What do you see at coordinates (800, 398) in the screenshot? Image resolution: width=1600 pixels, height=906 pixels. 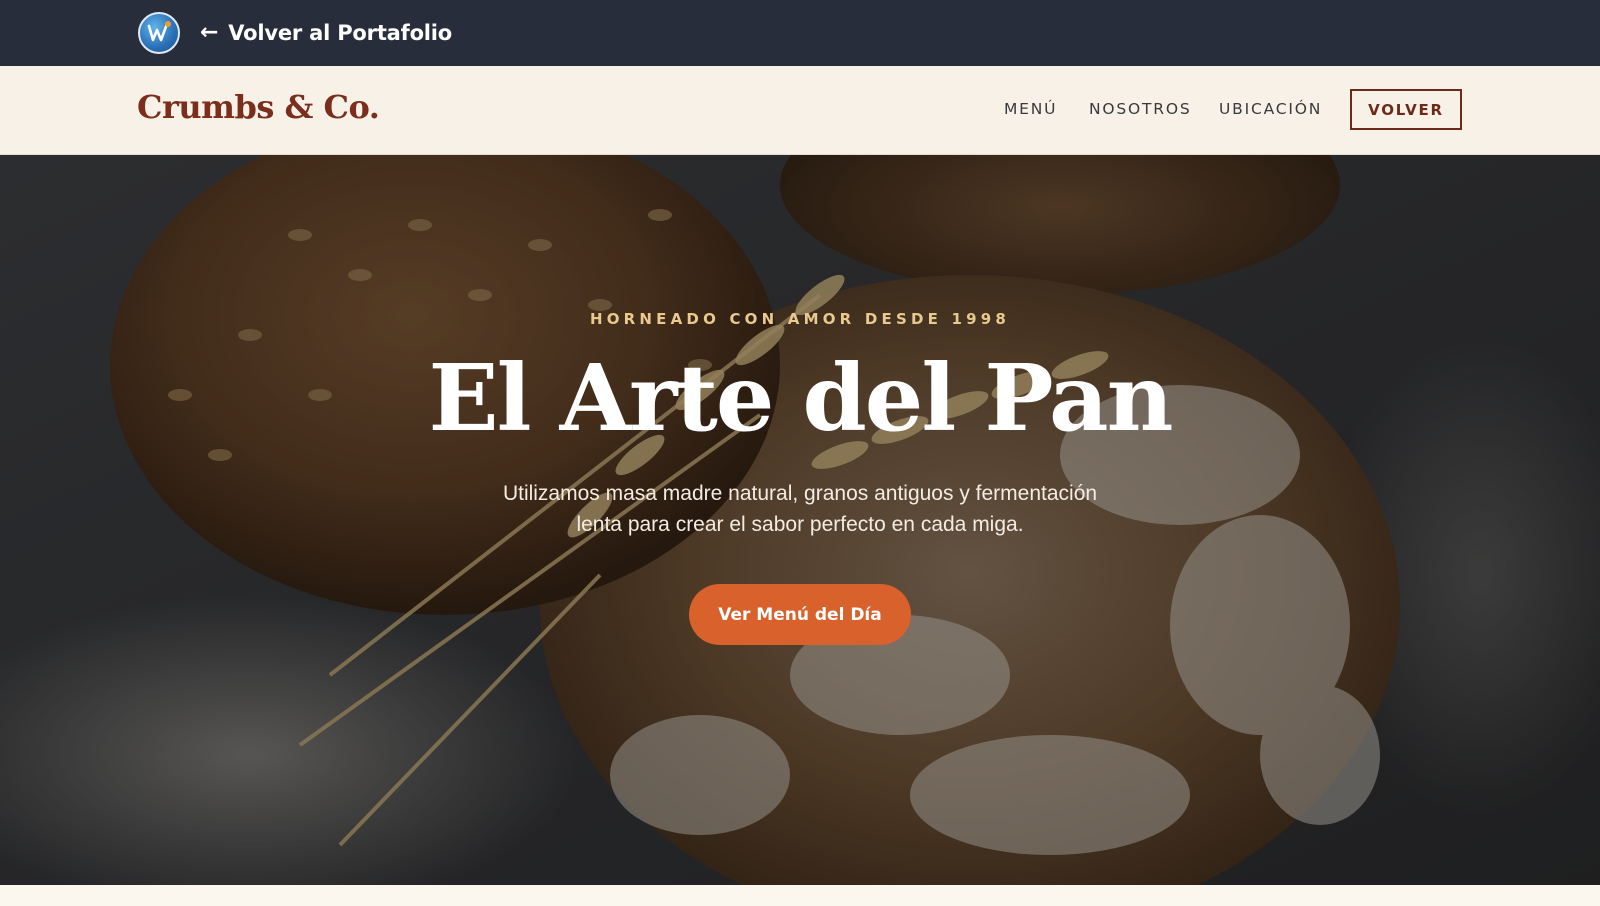 I see `hero-title: El Arte del Pan` at bounding box center [800, 398].